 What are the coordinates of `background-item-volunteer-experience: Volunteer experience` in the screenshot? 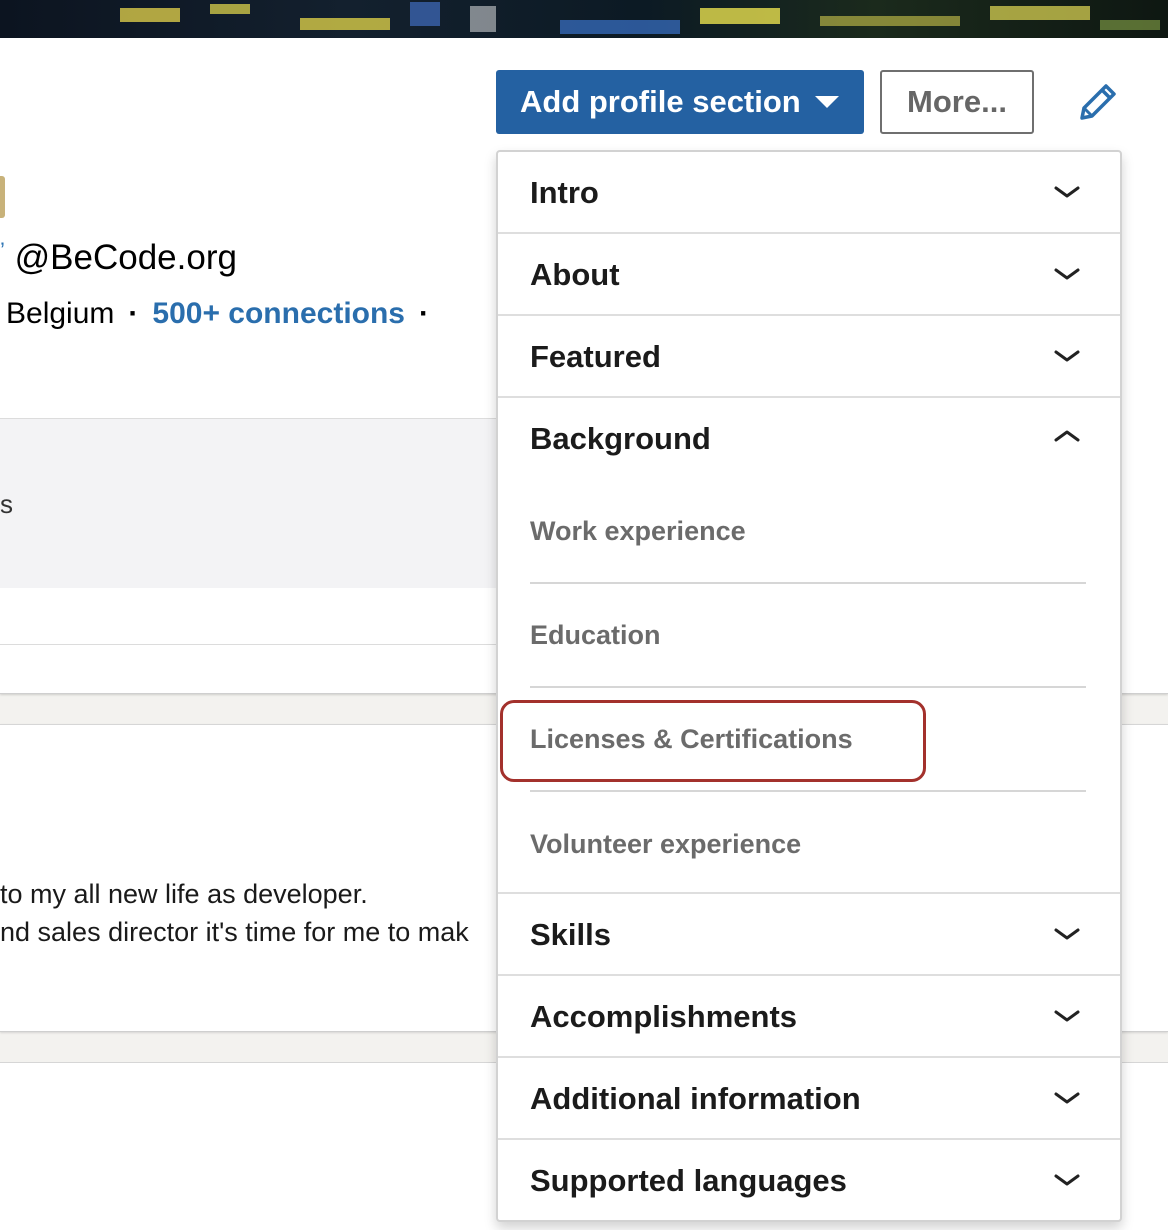 It's located at (808, 844).